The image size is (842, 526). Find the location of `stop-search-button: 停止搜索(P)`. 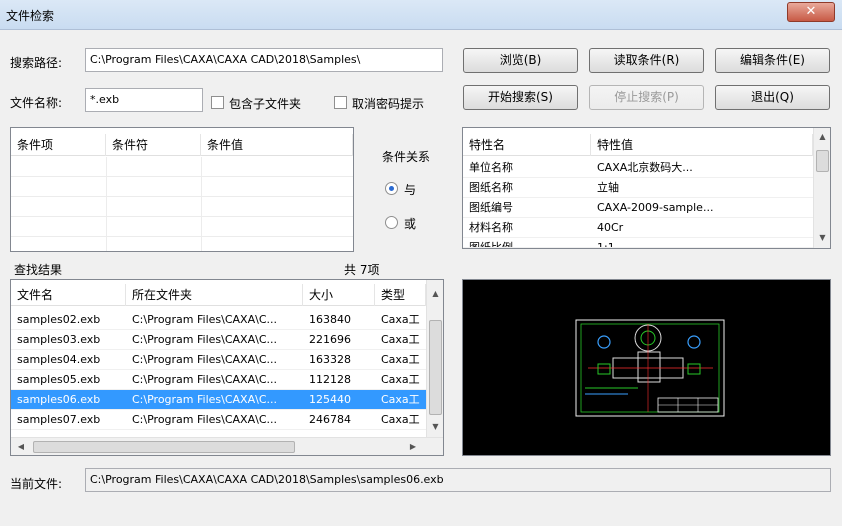

stop-search-button: 停止搜索(P) is located at coordinates (646, 97).